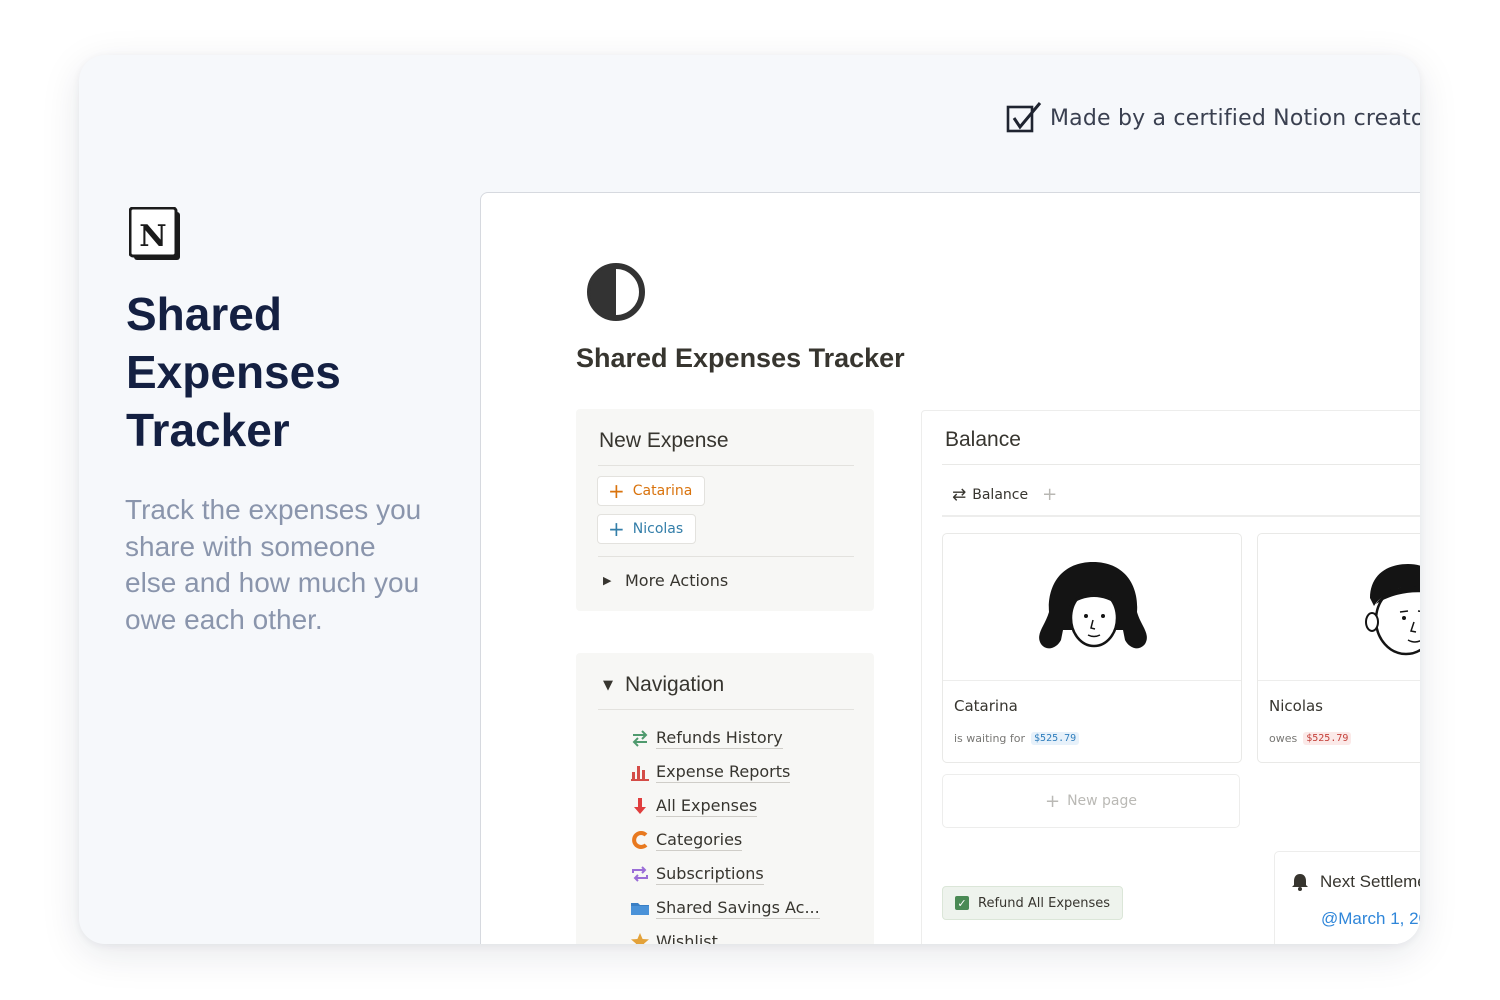 The image size is (1500, 1000). Describe the element at coordinates (1000, 494) in the screenshot. I see `view-tab-label: Balance` at that location.